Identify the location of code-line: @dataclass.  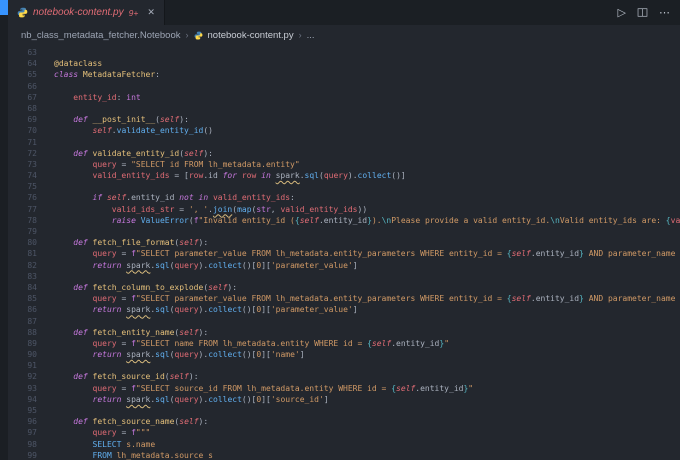
(367, 63).